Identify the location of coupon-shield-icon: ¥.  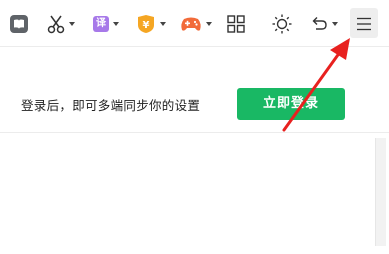
(146, 24).